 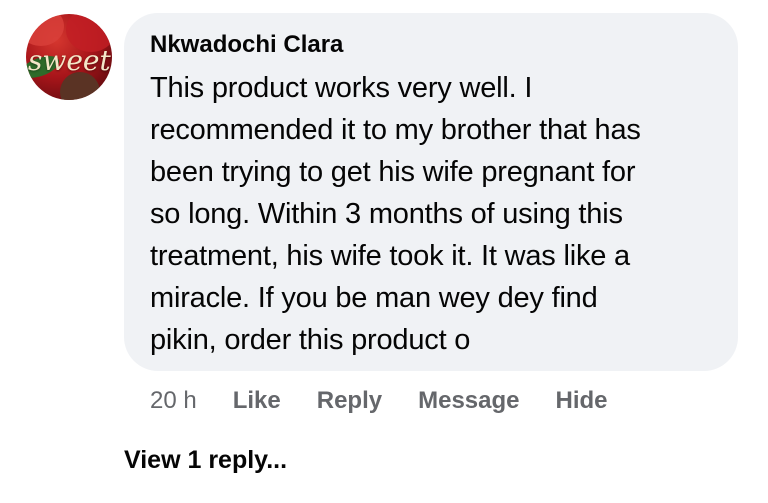 I want to click on comment-author: Nkwadochi Clara, so click(x=431, y=45).